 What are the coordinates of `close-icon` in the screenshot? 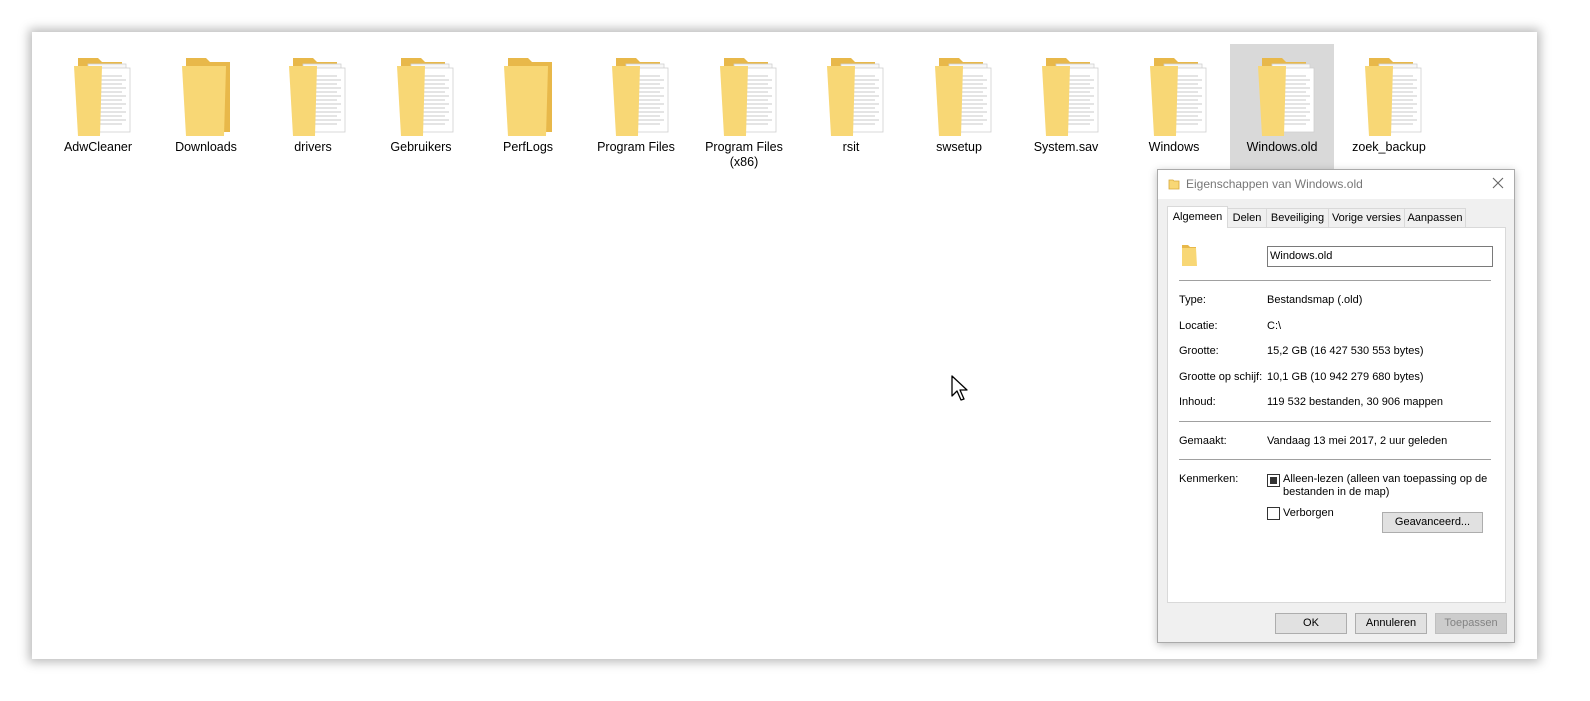 It's located at (1498, 183).